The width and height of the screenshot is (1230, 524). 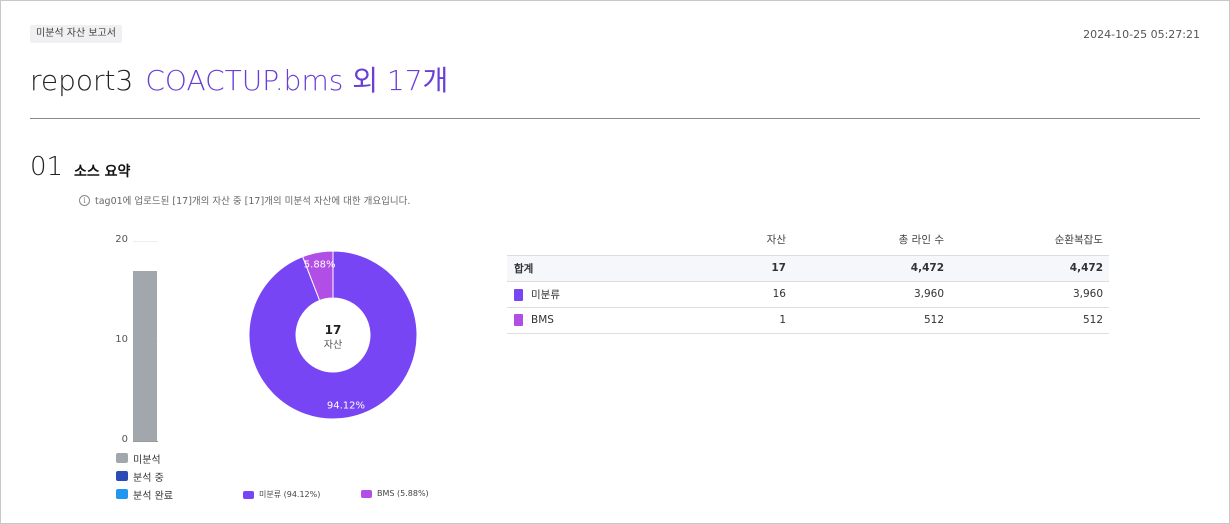 What do you see at coordinates (346, 405) in the screenshot?
I see `slice-data-label: 94.12%` at bounding box center [346, 405].